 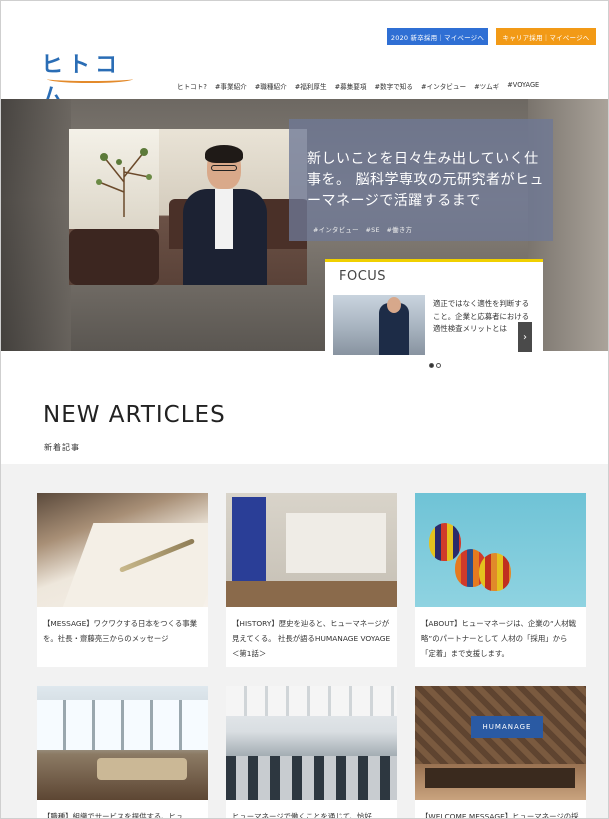 What do you see at coordinates (362, 229) in the screenshot?
I see `hero-tags: #インタビュー #SE #働き方` at bounding box center [362, 229].